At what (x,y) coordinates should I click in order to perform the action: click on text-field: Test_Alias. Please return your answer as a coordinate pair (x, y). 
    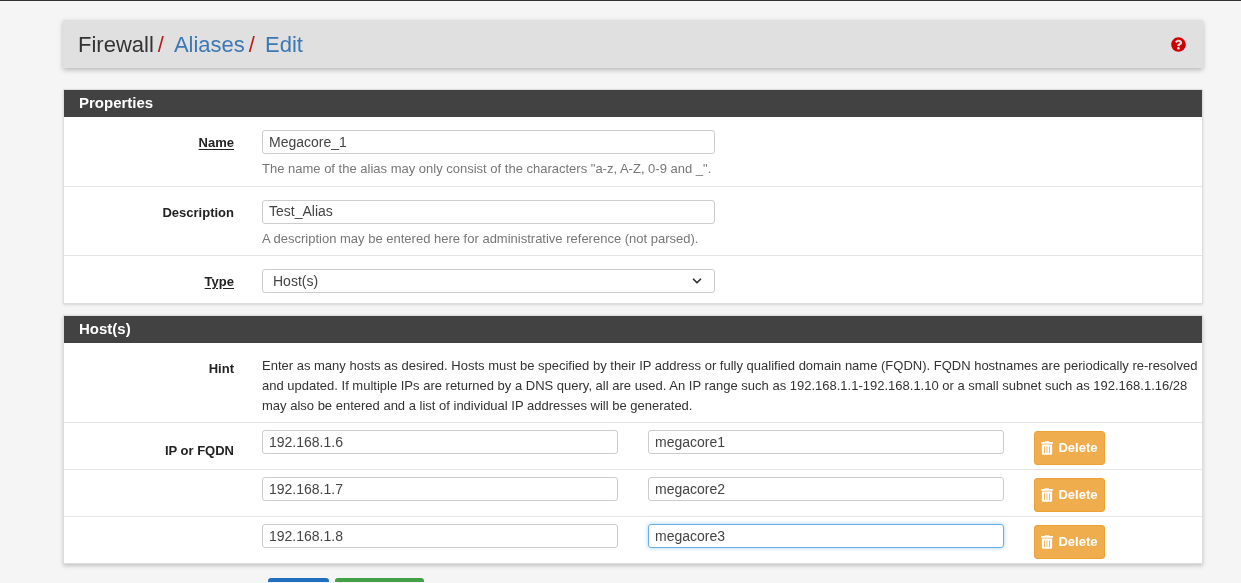
    Looking at the image, I should click on (488, 211).